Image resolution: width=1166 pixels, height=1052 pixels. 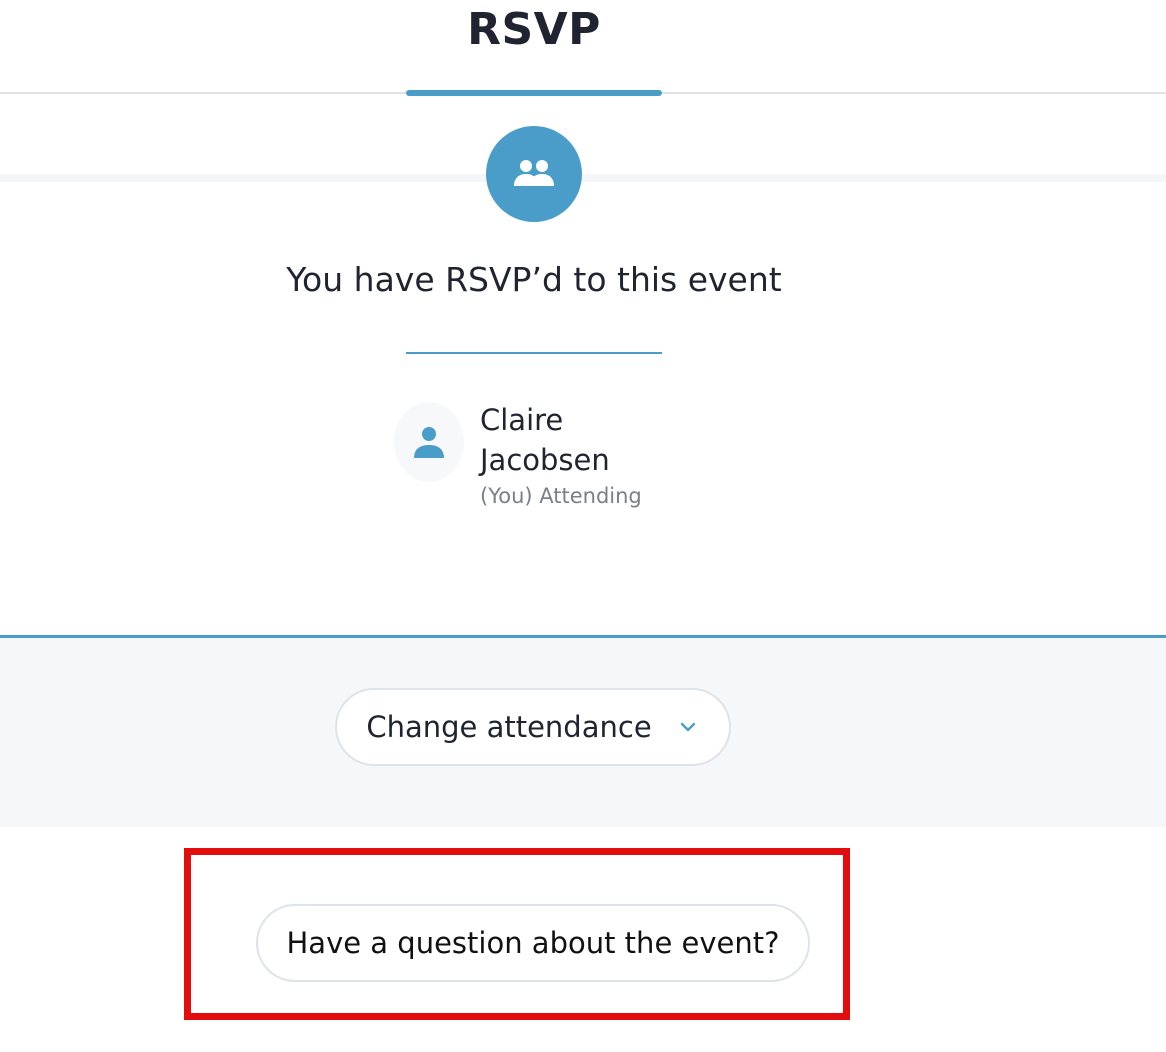 What do you see at coordinates (429, 442) in the screenshot?
I see `person-icon` at bounding box center [429, 442].